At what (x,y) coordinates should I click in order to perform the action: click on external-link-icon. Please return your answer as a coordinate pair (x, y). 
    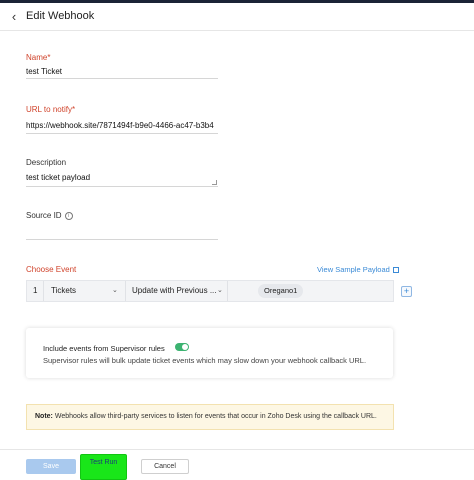
    Looking at the image, I should click on (395, 270).